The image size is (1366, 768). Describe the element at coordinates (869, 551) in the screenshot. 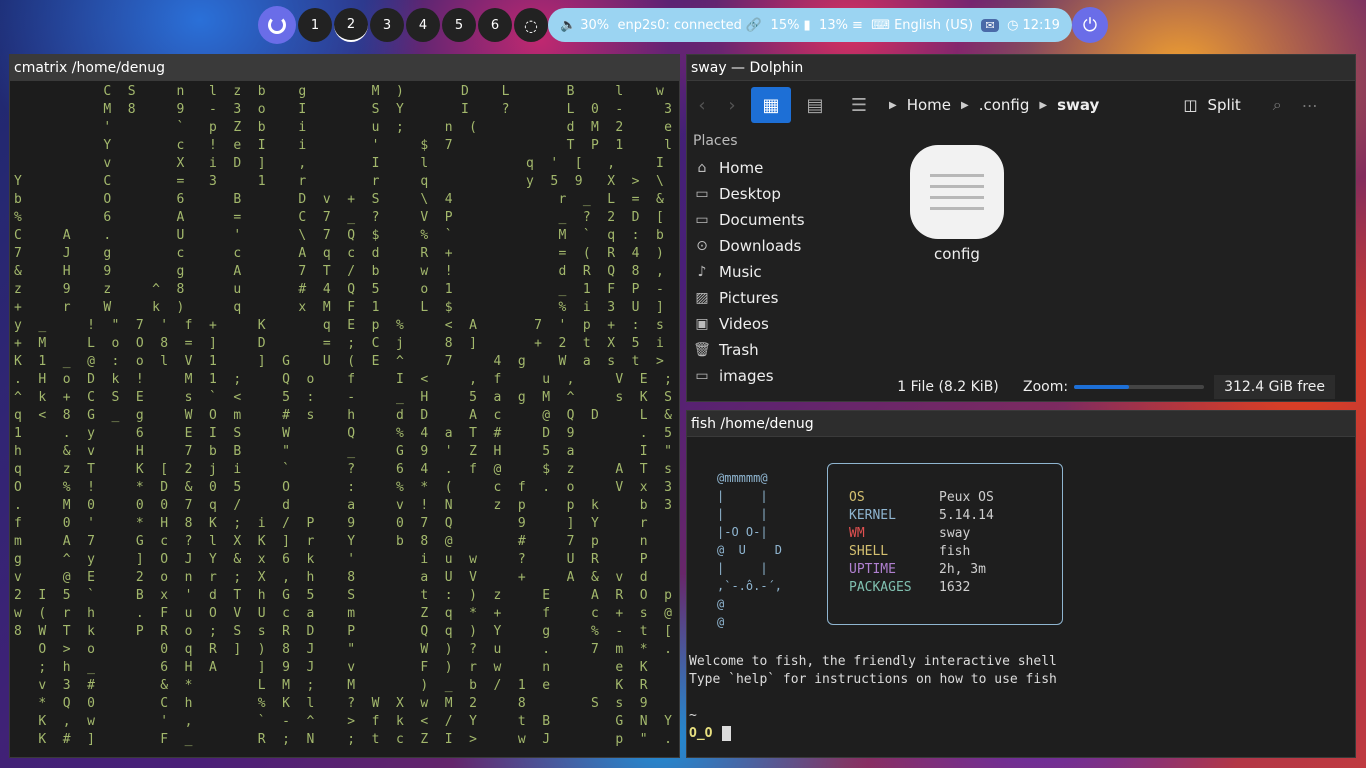

I see `sysinfo-key: SHELL` at that location.